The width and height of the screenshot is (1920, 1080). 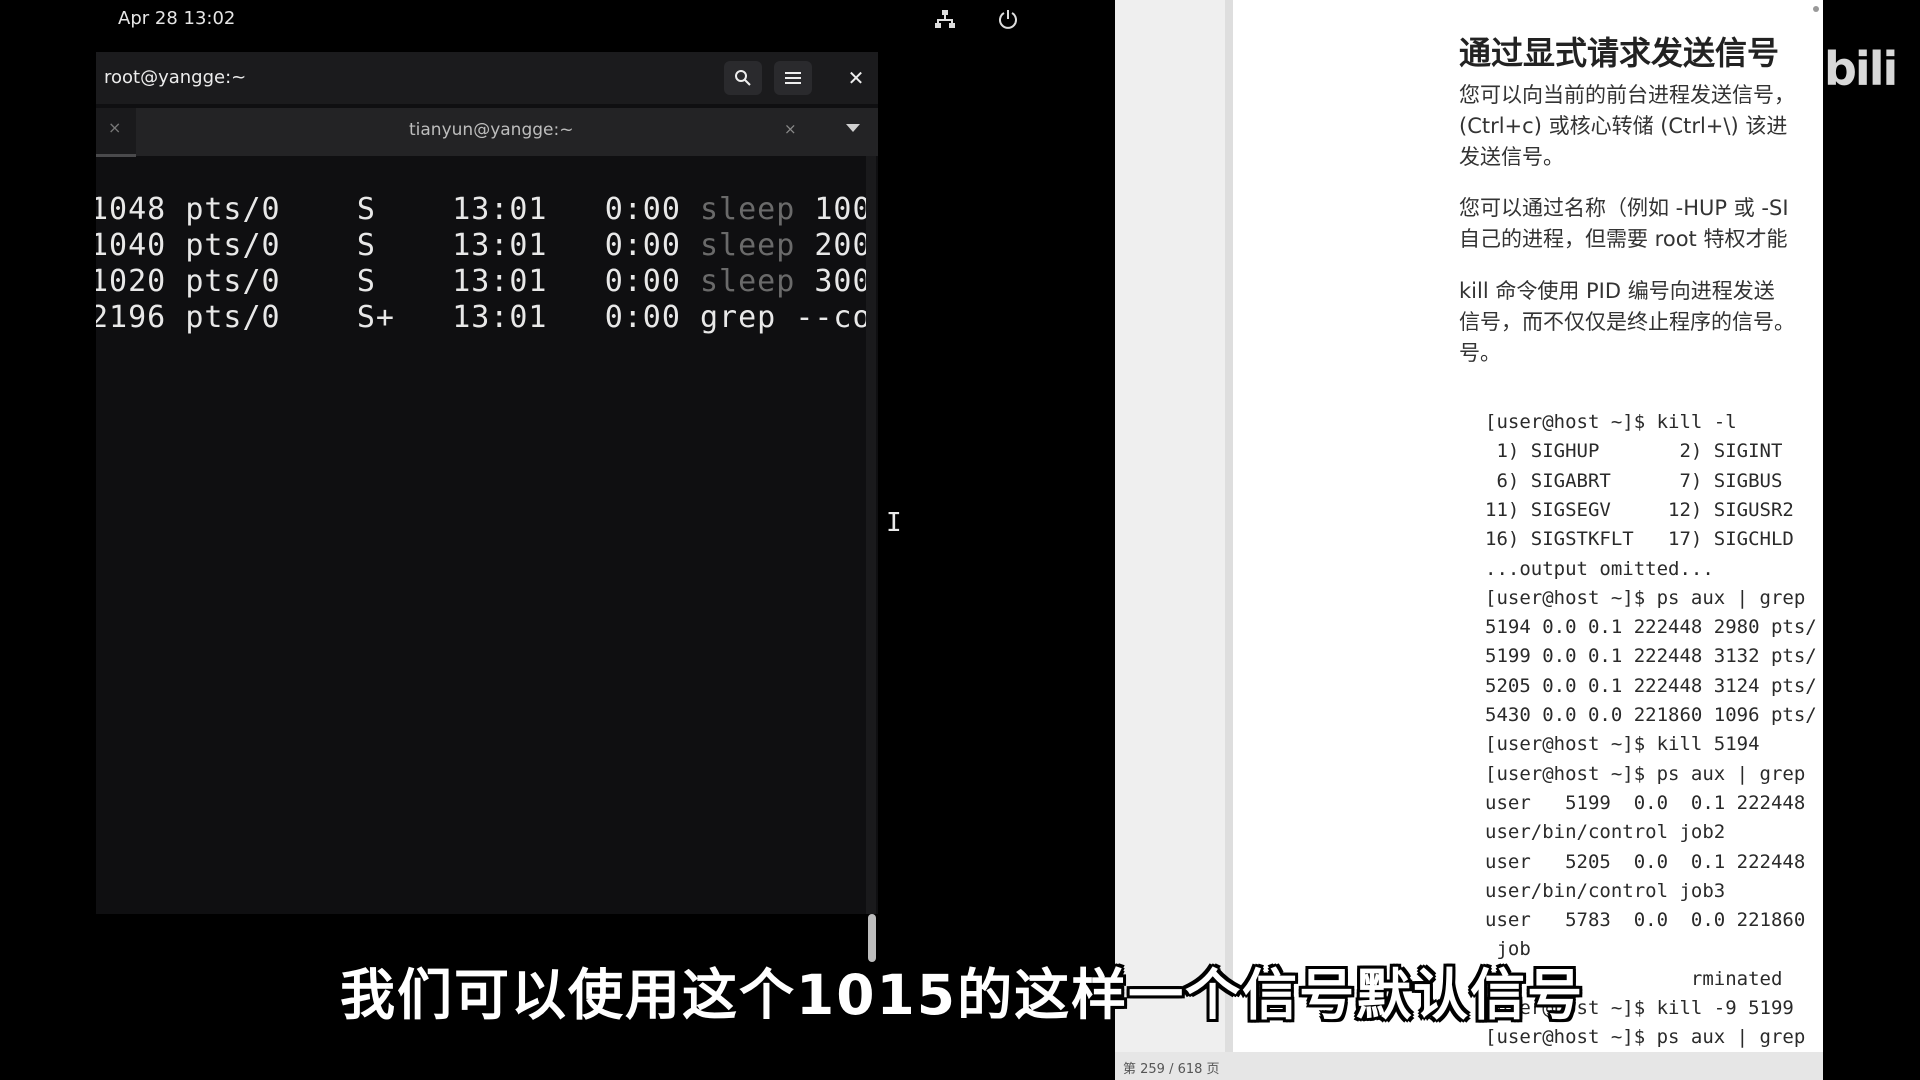 What do you see at coordinates (481, 209) in the screenshot?
I see `terminal-line: 1048 pts/0 S 13:01 0:00 sleep 1000` at bounding box center [481, 209].